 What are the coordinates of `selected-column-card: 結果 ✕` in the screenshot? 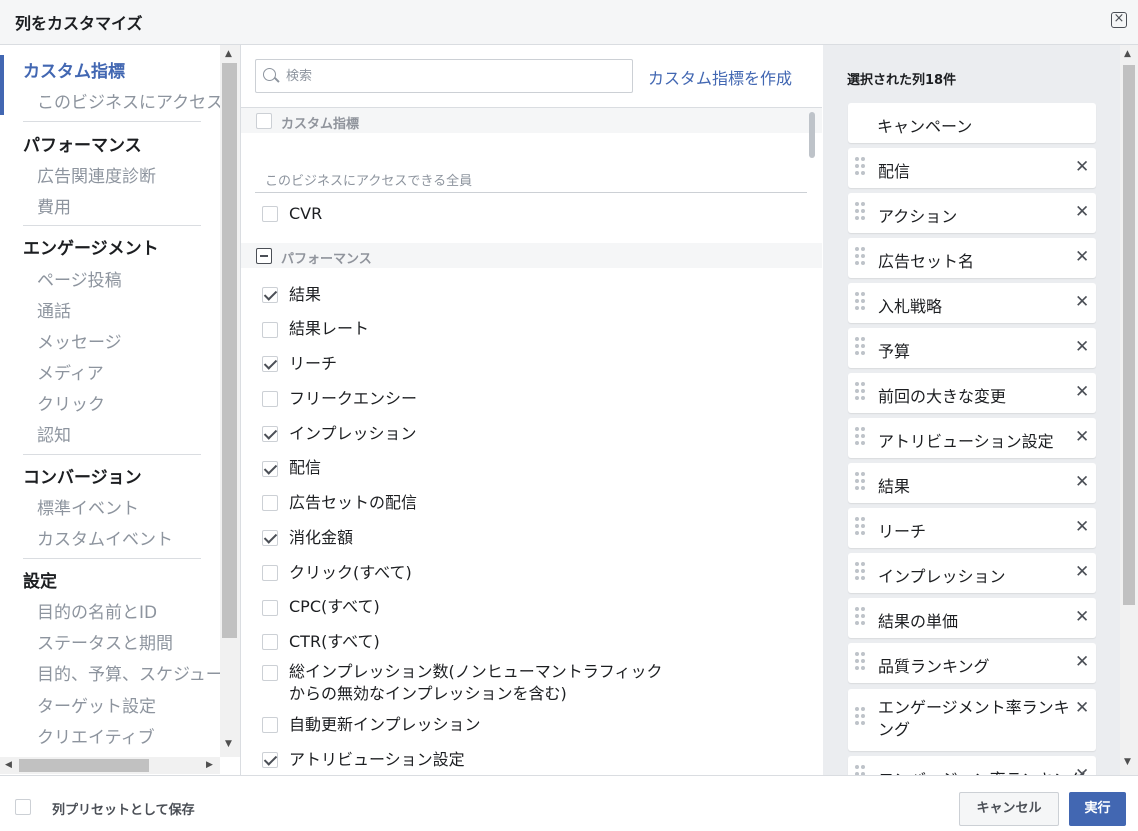 It's located at (972, 483).